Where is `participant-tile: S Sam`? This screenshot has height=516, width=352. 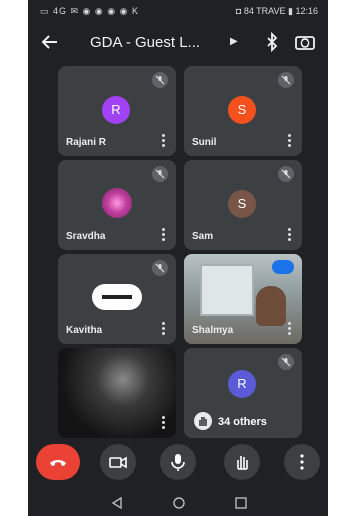
participant-tile: S Sam is located at coordinates (243, 205).